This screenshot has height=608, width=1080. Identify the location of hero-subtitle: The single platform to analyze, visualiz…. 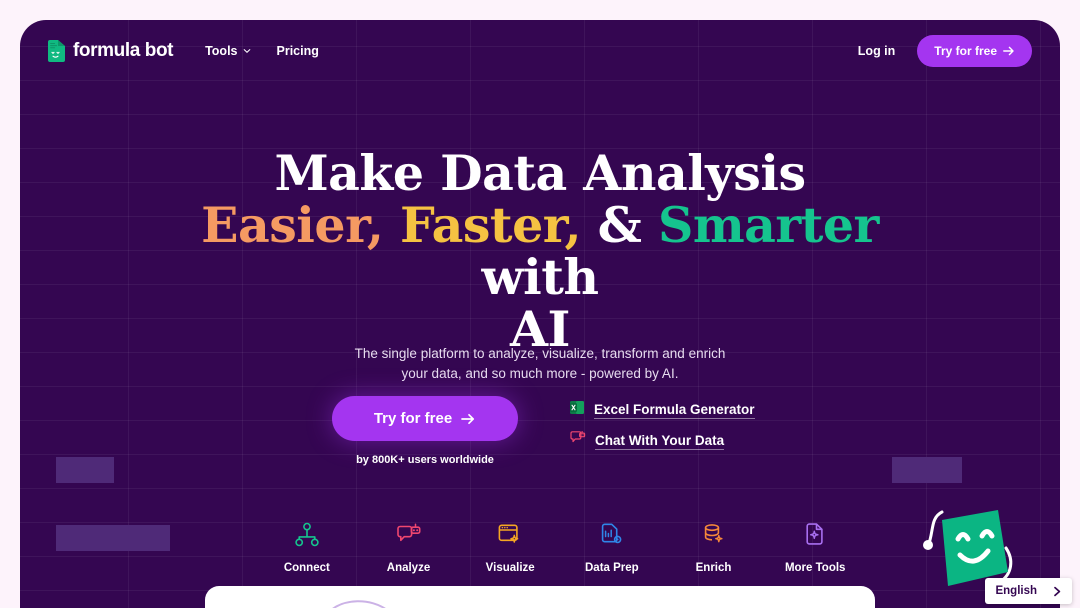
(540, 363).